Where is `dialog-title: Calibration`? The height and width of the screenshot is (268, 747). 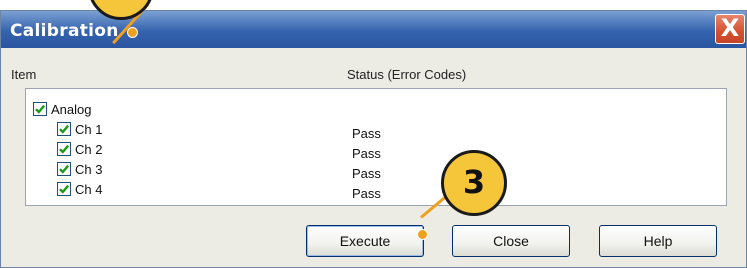 dialog-title: Calibration is located at coordinates (64, 31).